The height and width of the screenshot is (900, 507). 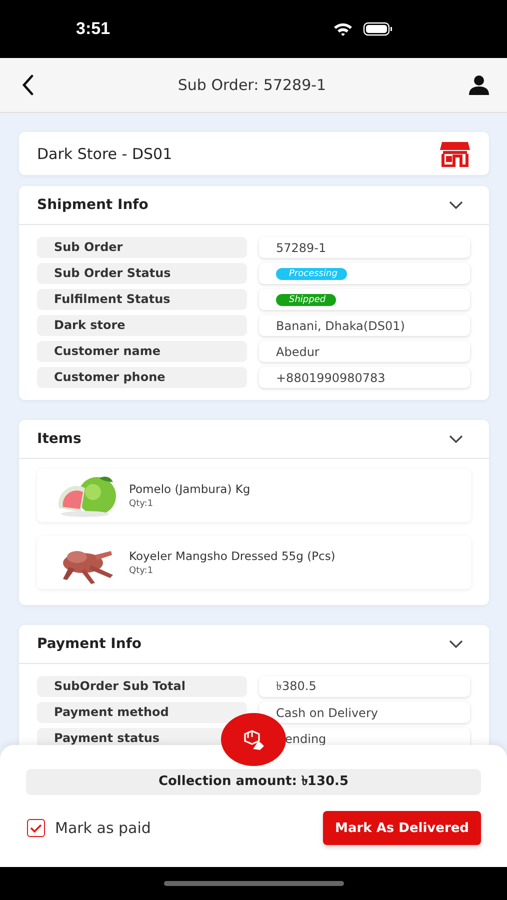 What do you see at coordinates (402, 828) in the screenshot?
I see `mark-delivered-button: Mark As Delivered` at bounding box center [402, 828].